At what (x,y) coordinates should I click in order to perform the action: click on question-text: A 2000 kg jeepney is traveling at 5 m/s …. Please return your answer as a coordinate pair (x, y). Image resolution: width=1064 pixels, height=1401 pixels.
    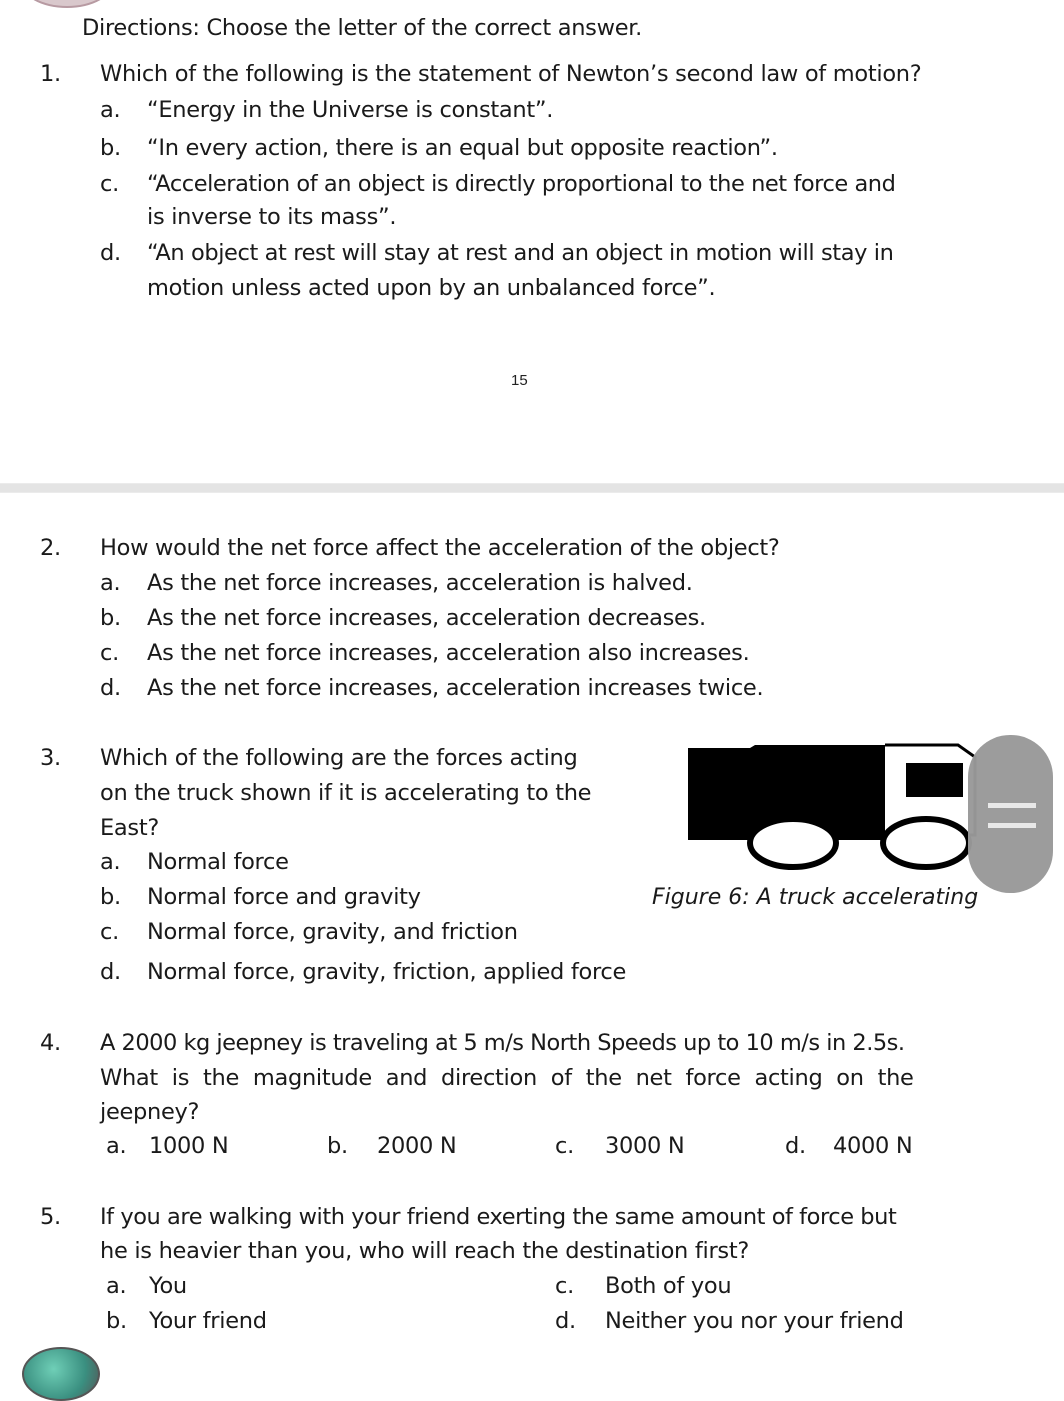
    Looking at the image, I should click on (502, 1043).